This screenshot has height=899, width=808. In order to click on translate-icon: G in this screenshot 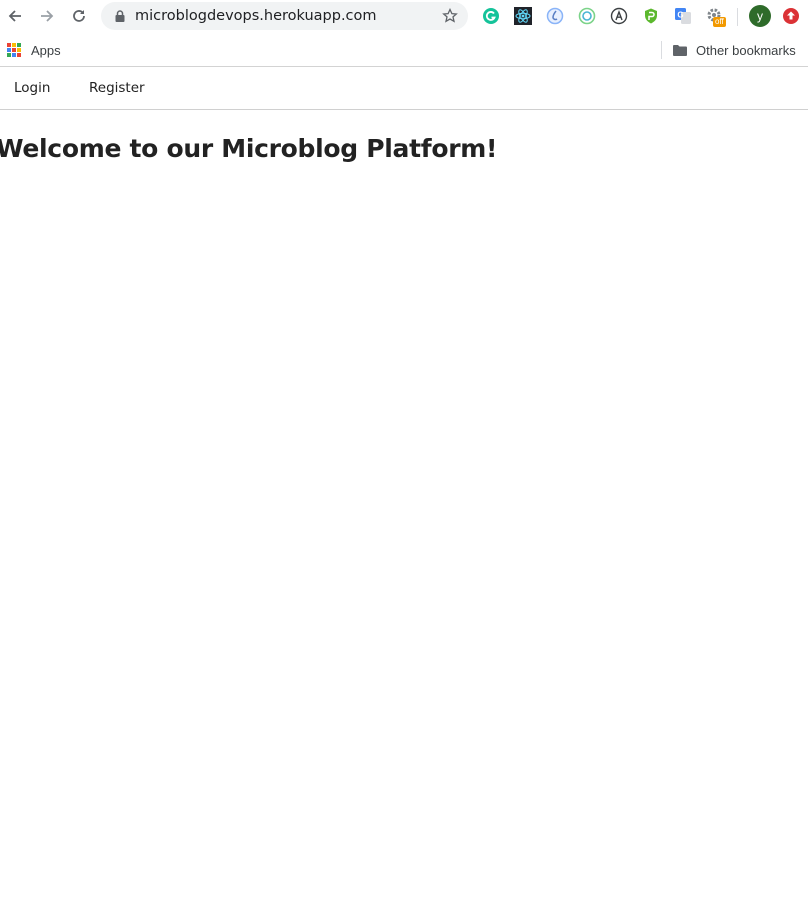, I will do `click(683, 16)`.